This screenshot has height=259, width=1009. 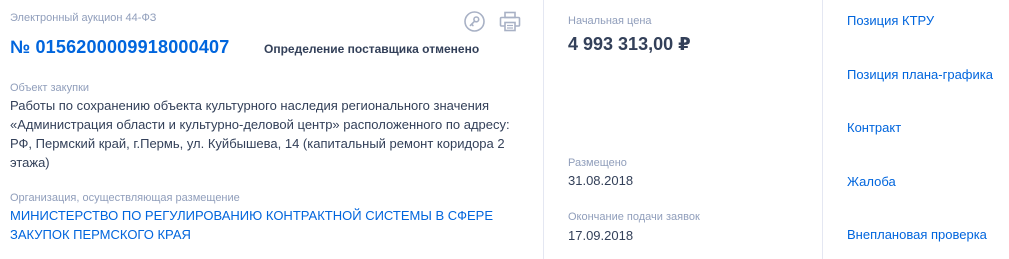 I want to click on link-unscheduled-inspection: Внеплановая проверка, so click(x=917, y=235).